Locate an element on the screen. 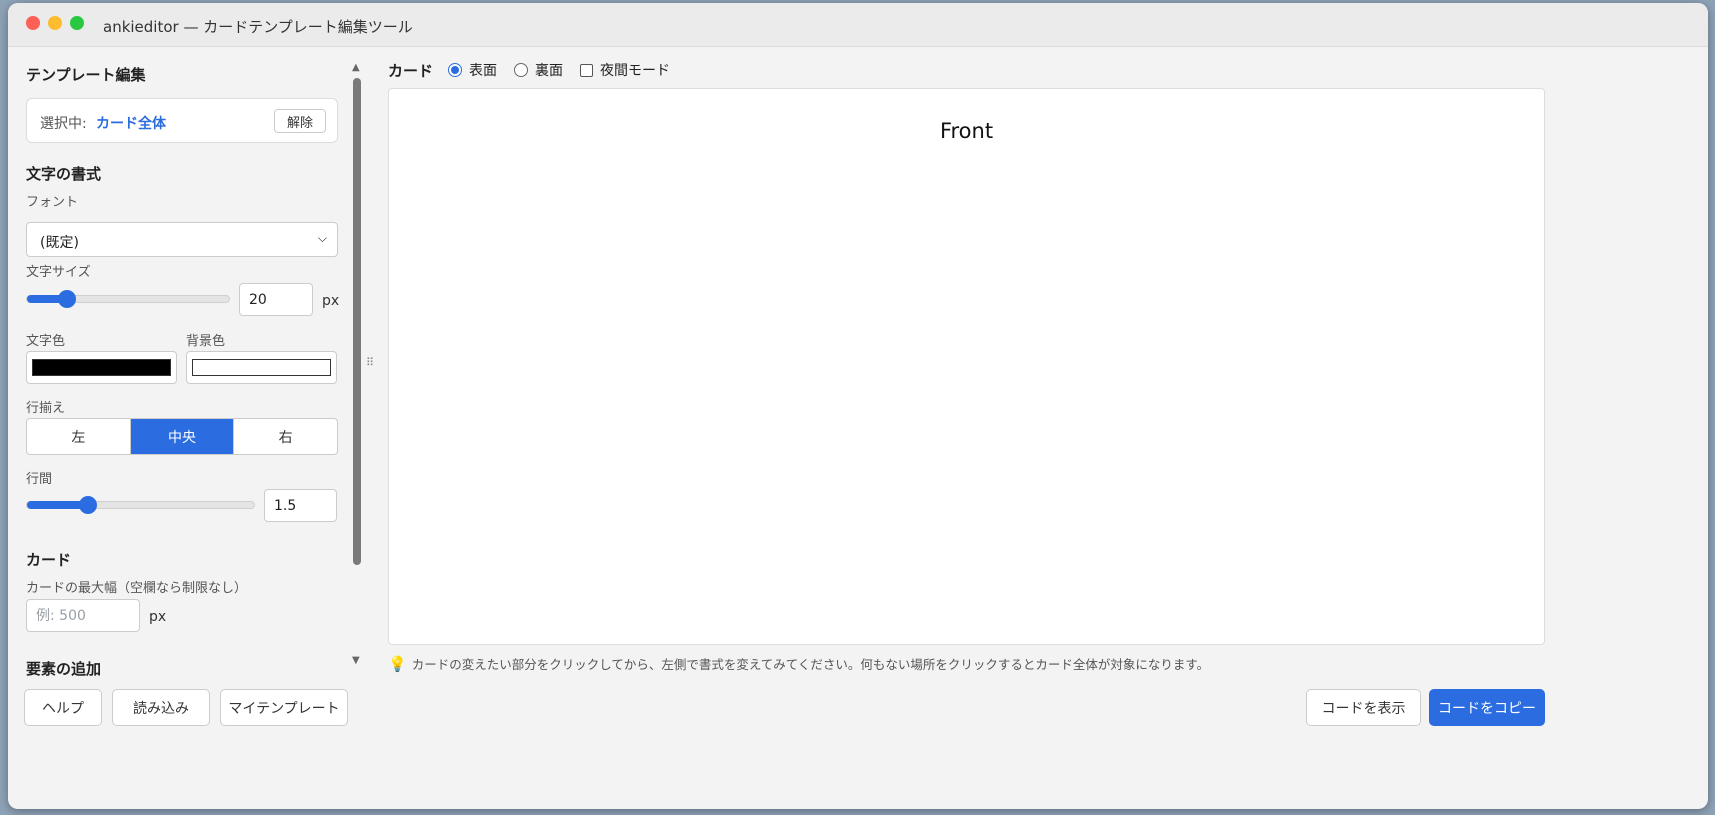  show-code-button: コードを表示 is located at coordinates (1363, 707).